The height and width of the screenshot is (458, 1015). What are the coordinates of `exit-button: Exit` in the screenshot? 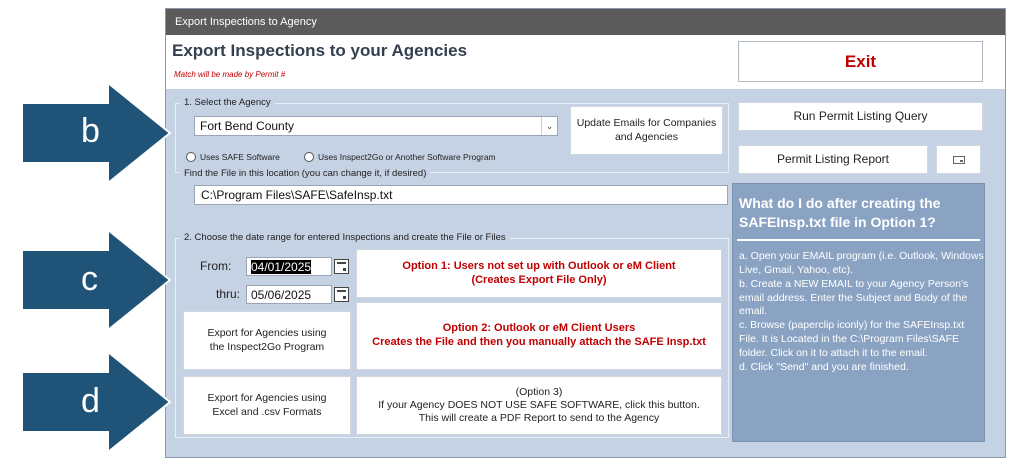 It's located at (860, 61).